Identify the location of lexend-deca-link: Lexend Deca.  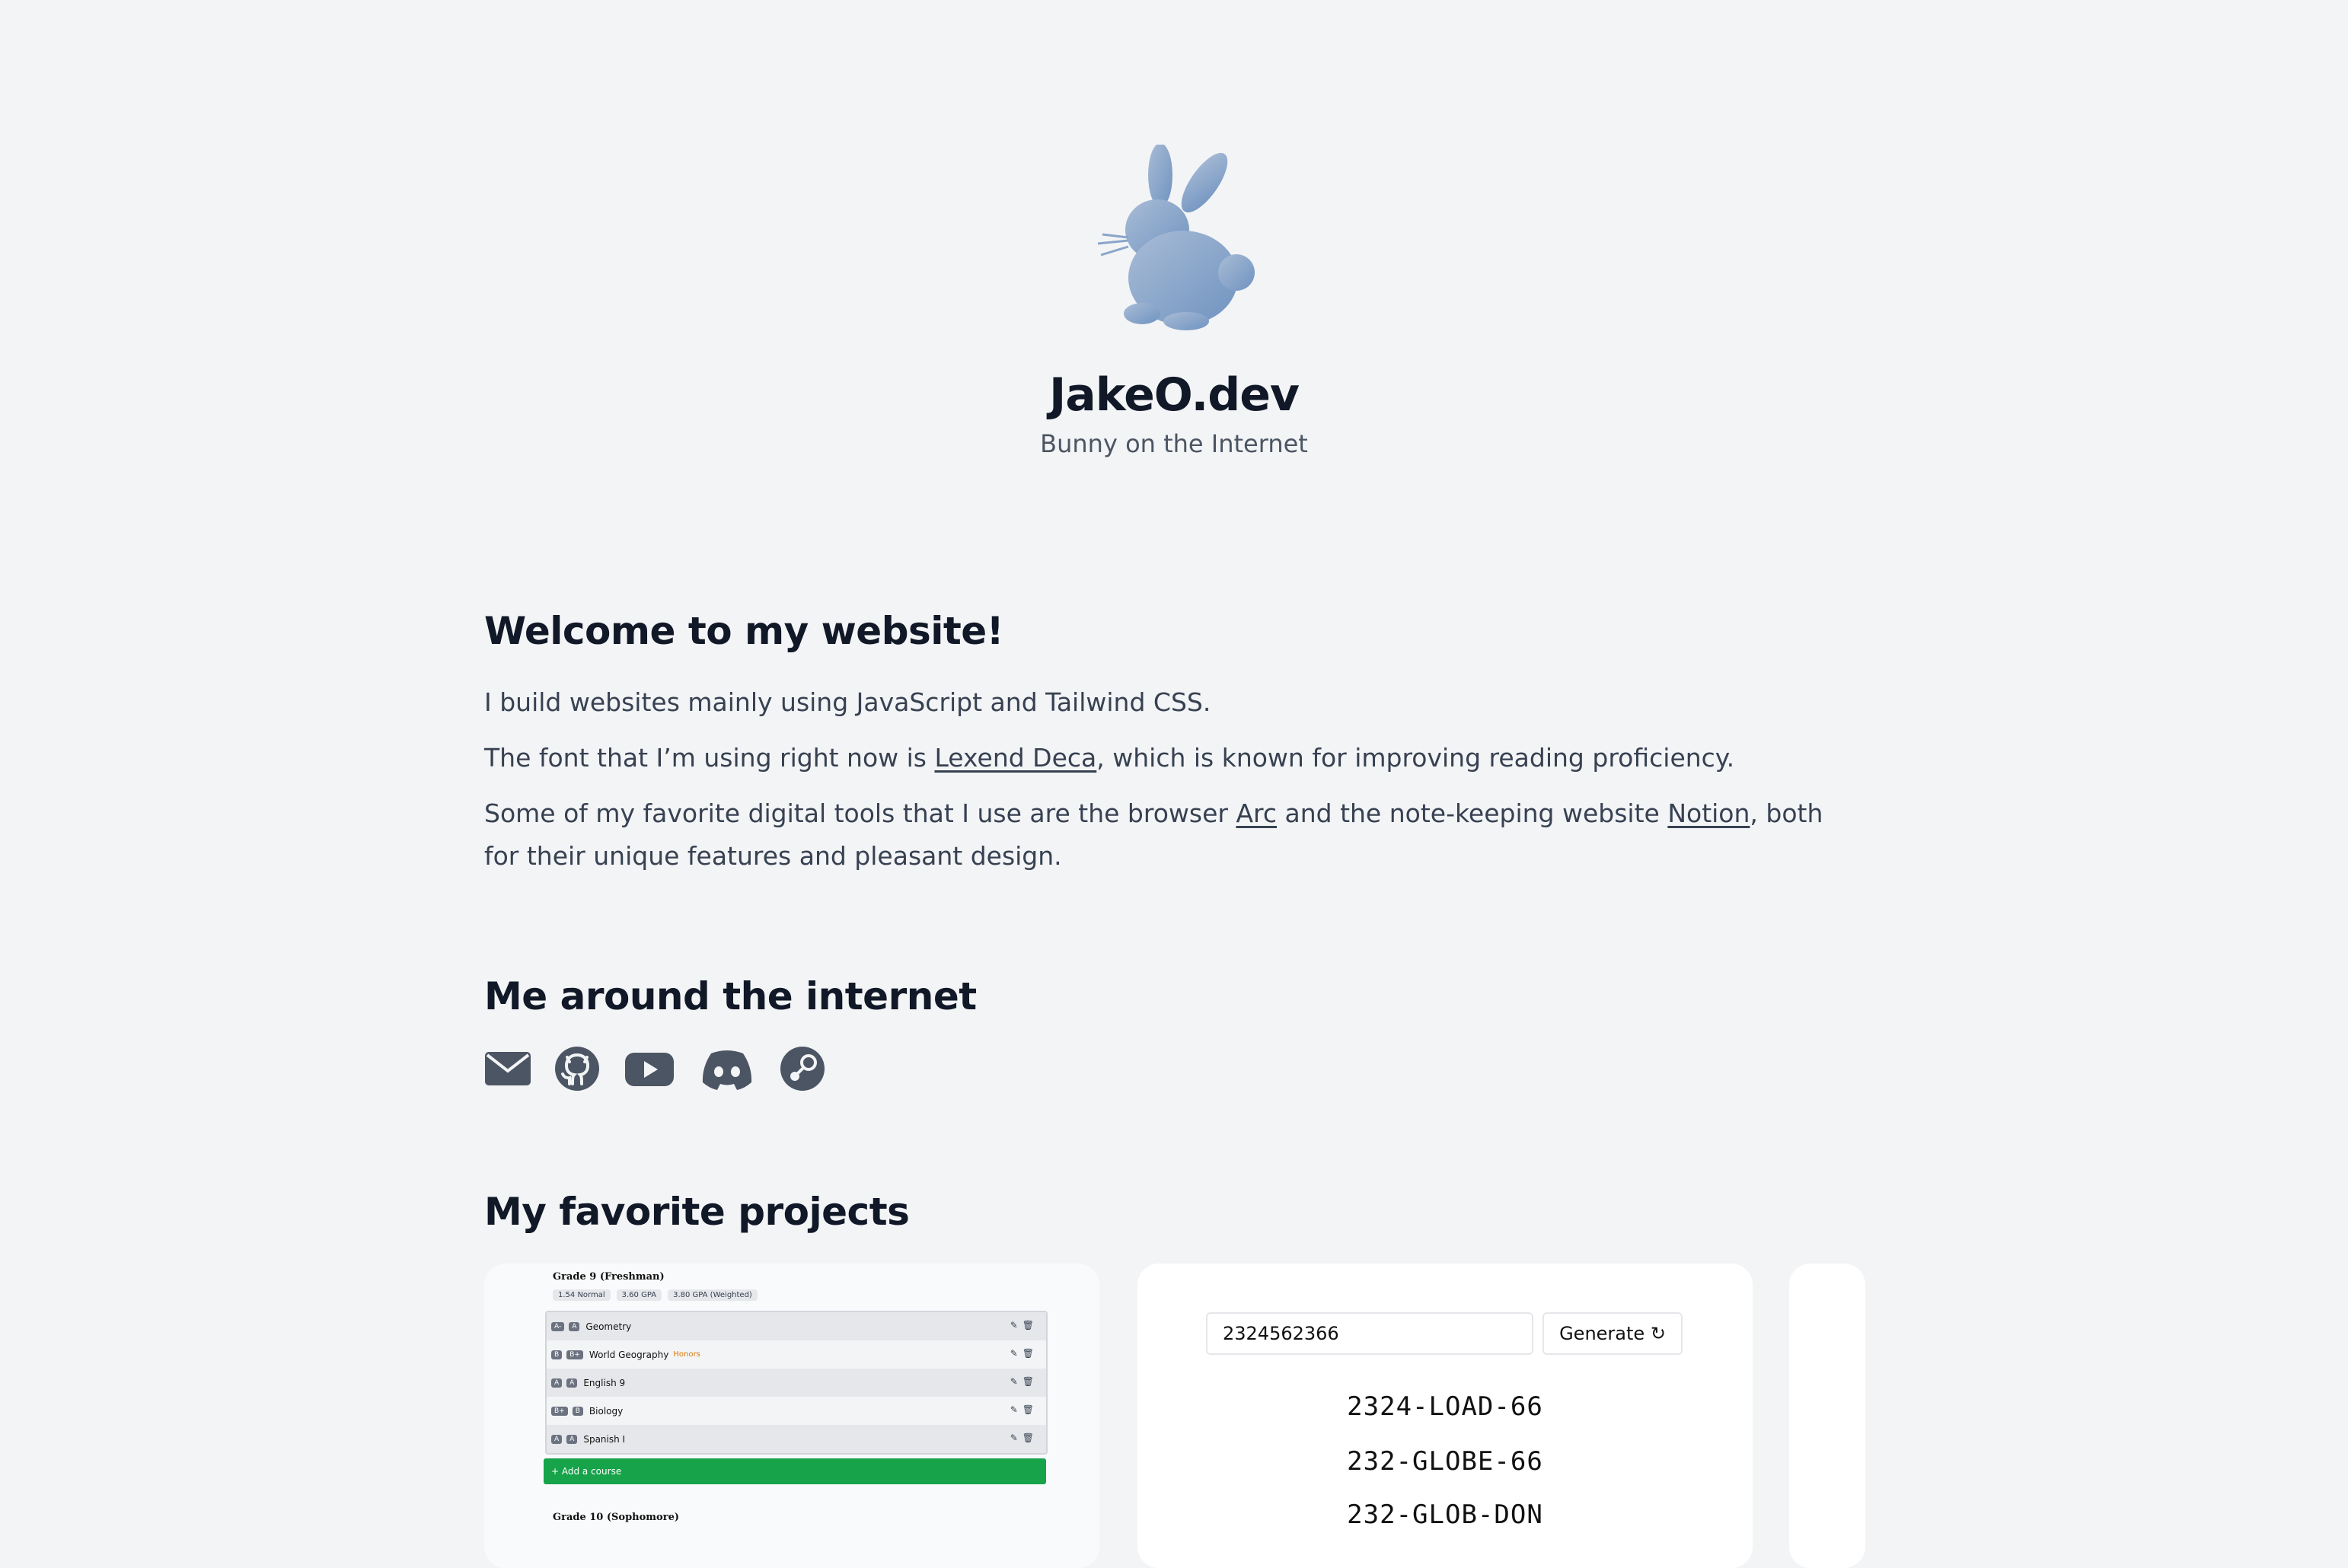
(1015, 758).